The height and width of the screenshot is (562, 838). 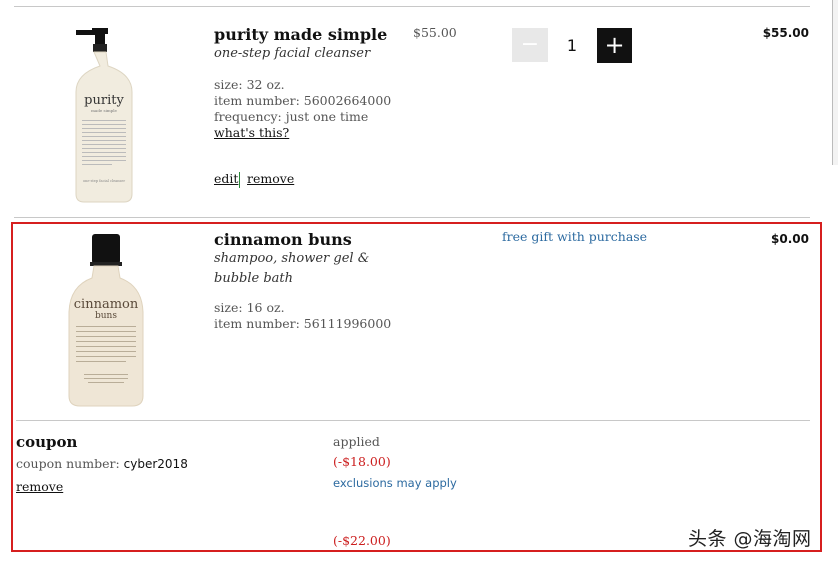 What do you see at coordinates (790, 239) in the screenshot?
I see `item-total: $0.00` at bounding box center [790, 239].